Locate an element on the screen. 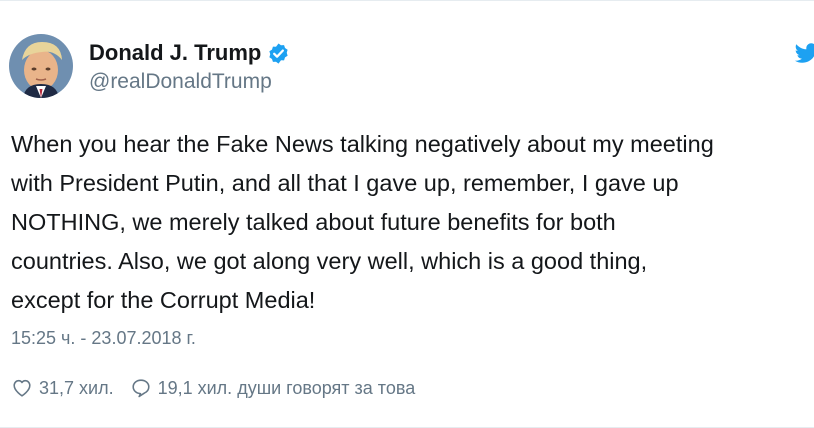 This screenshot has width=814, height=428. tweet-stats: 31,7 хил. 19,1 хил. души говорят за това is located at coordinates (213, 388).